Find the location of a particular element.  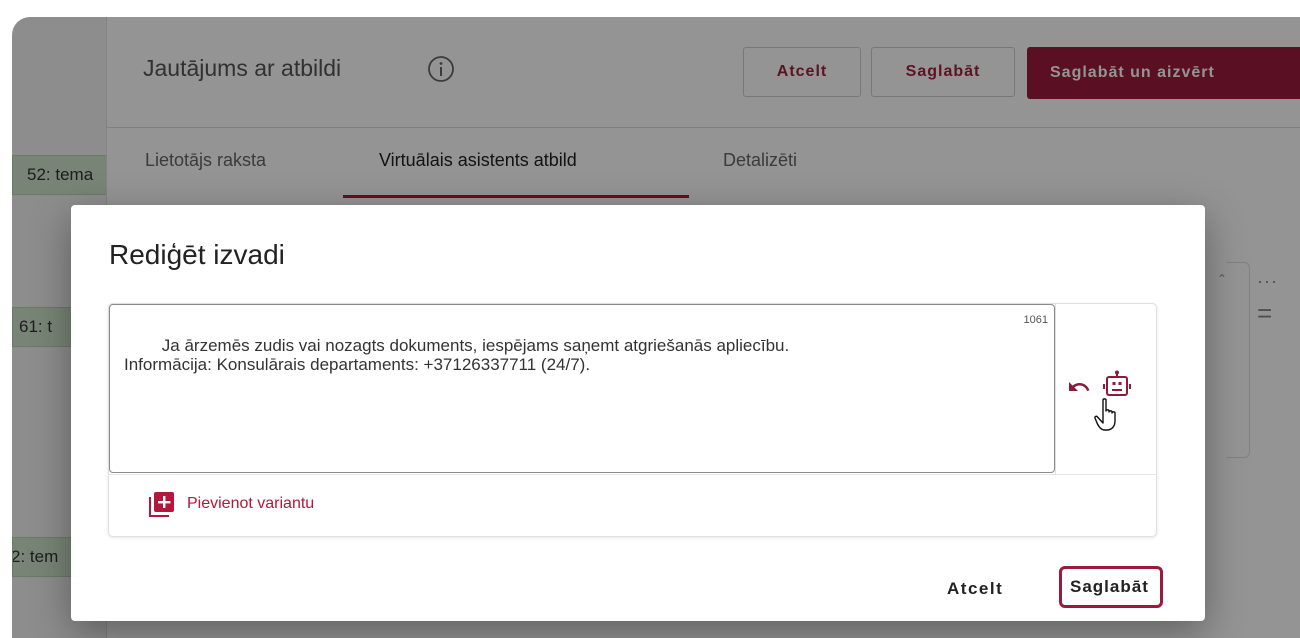

robot-icon is located at coordinates (1117, 385).